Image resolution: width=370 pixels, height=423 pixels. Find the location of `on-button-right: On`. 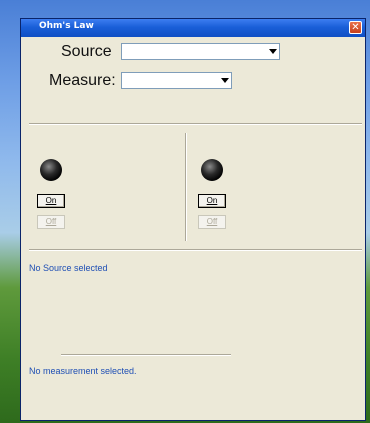

on-button-right: On is located at coordinates (212, 201).